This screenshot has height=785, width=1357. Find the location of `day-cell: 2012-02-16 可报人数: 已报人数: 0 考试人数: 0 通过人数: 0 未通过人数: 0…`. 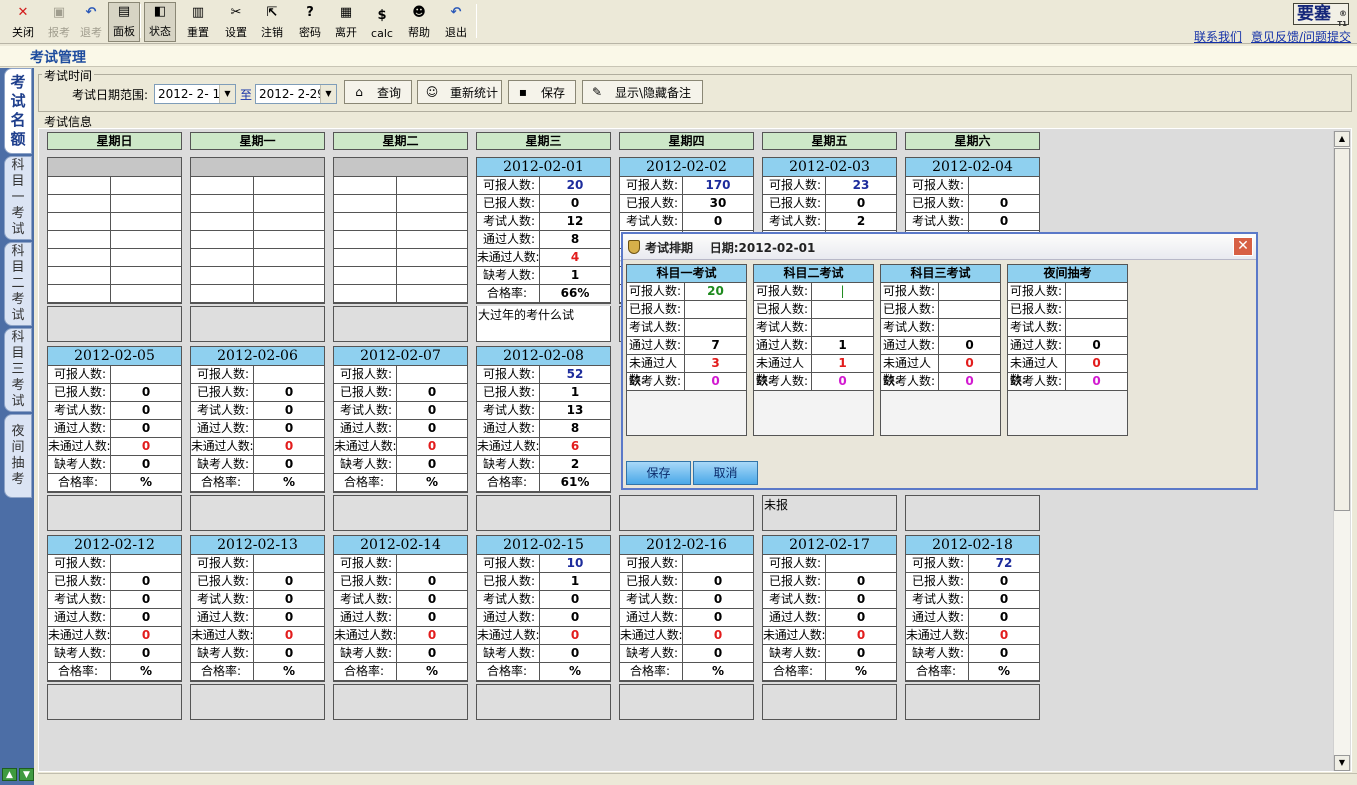

day-cell: 2012-02-16 可报人数: 已报人数: 0 考试人数: 0 通过人数: 0 未通过人数: 0… is located at coordinates (686, 608).